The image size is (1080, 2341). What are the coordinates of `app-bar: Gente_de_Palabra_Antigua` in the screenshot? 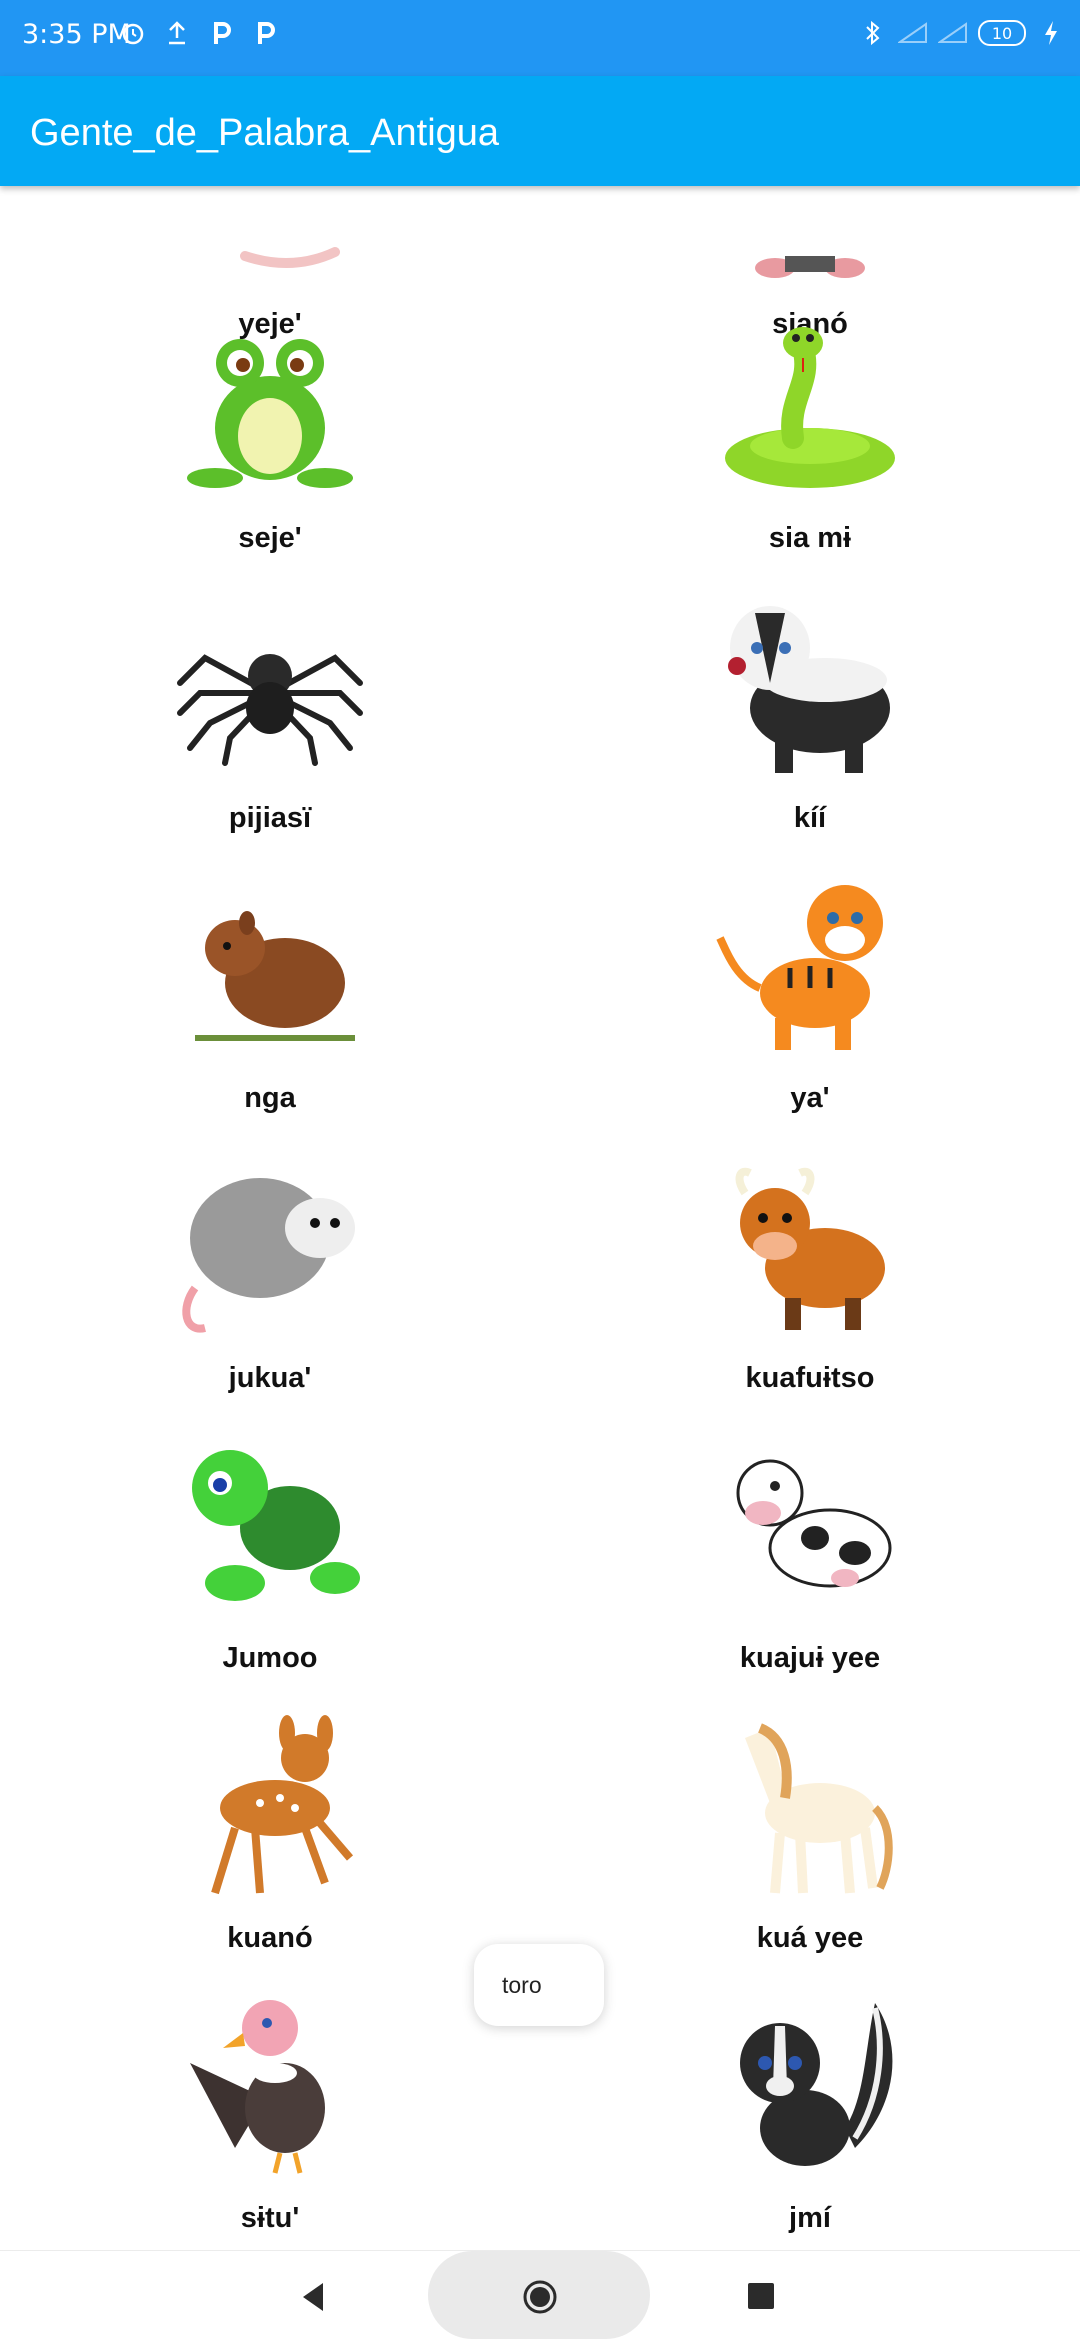 It's located at (540, 131).